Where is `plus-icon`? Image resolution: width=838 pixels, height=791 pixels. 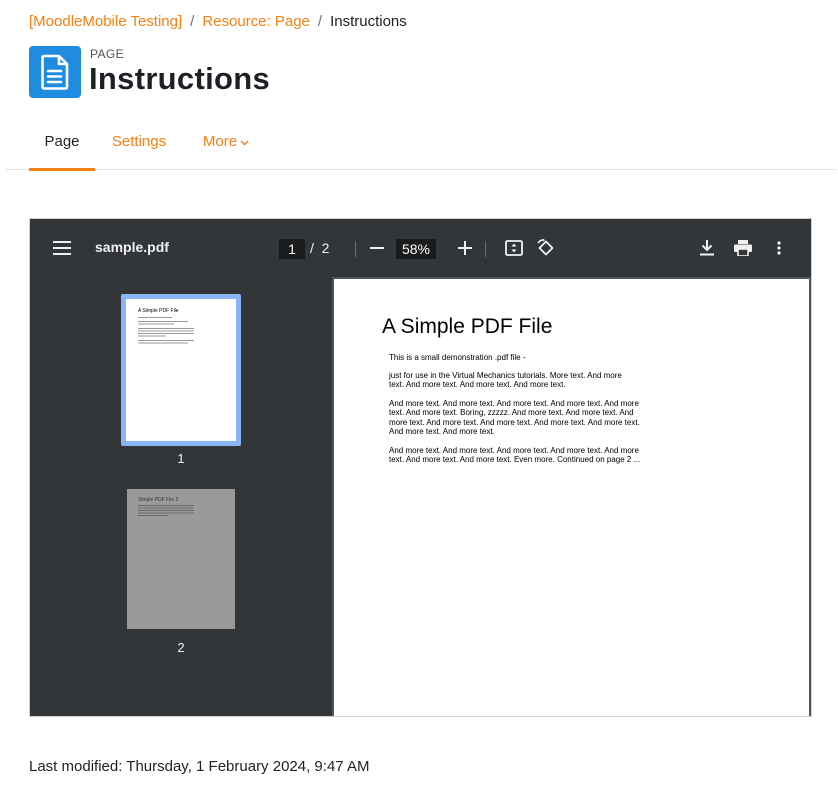
plus-icon is located at coordinates (465, 248).